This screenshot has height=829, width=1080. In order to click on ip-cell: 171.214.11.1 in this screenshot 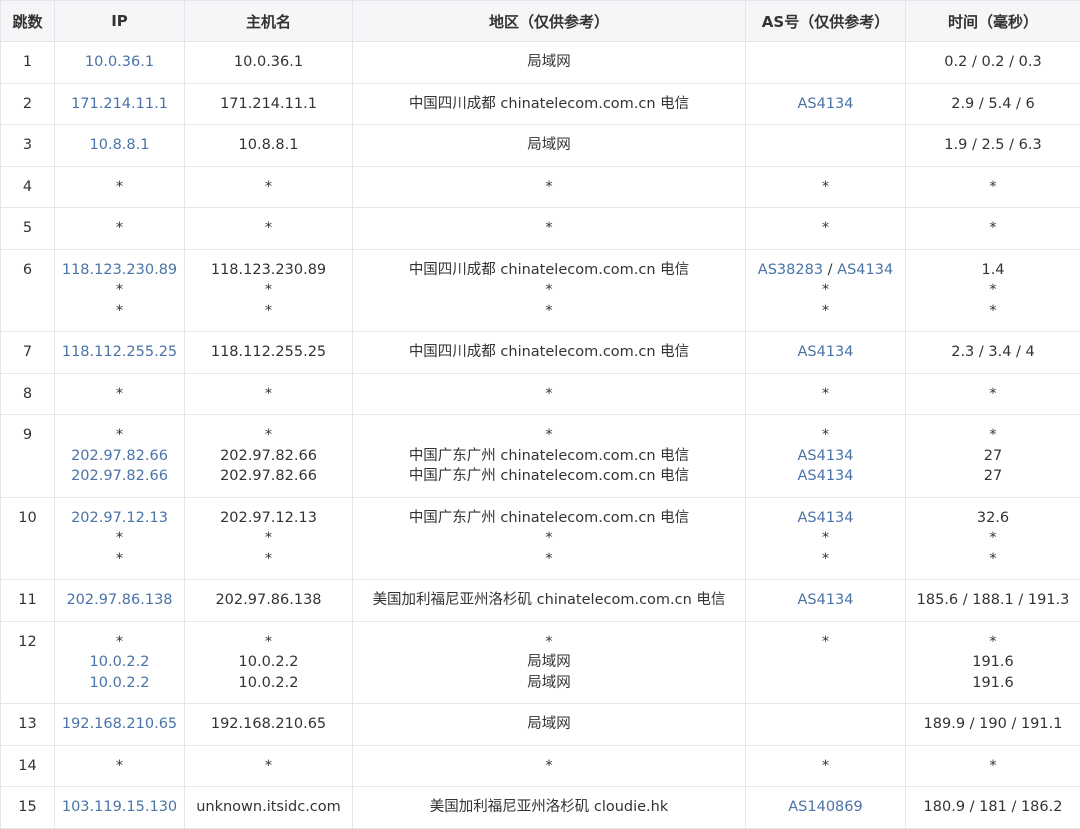, I will do `click(120, 104)`.